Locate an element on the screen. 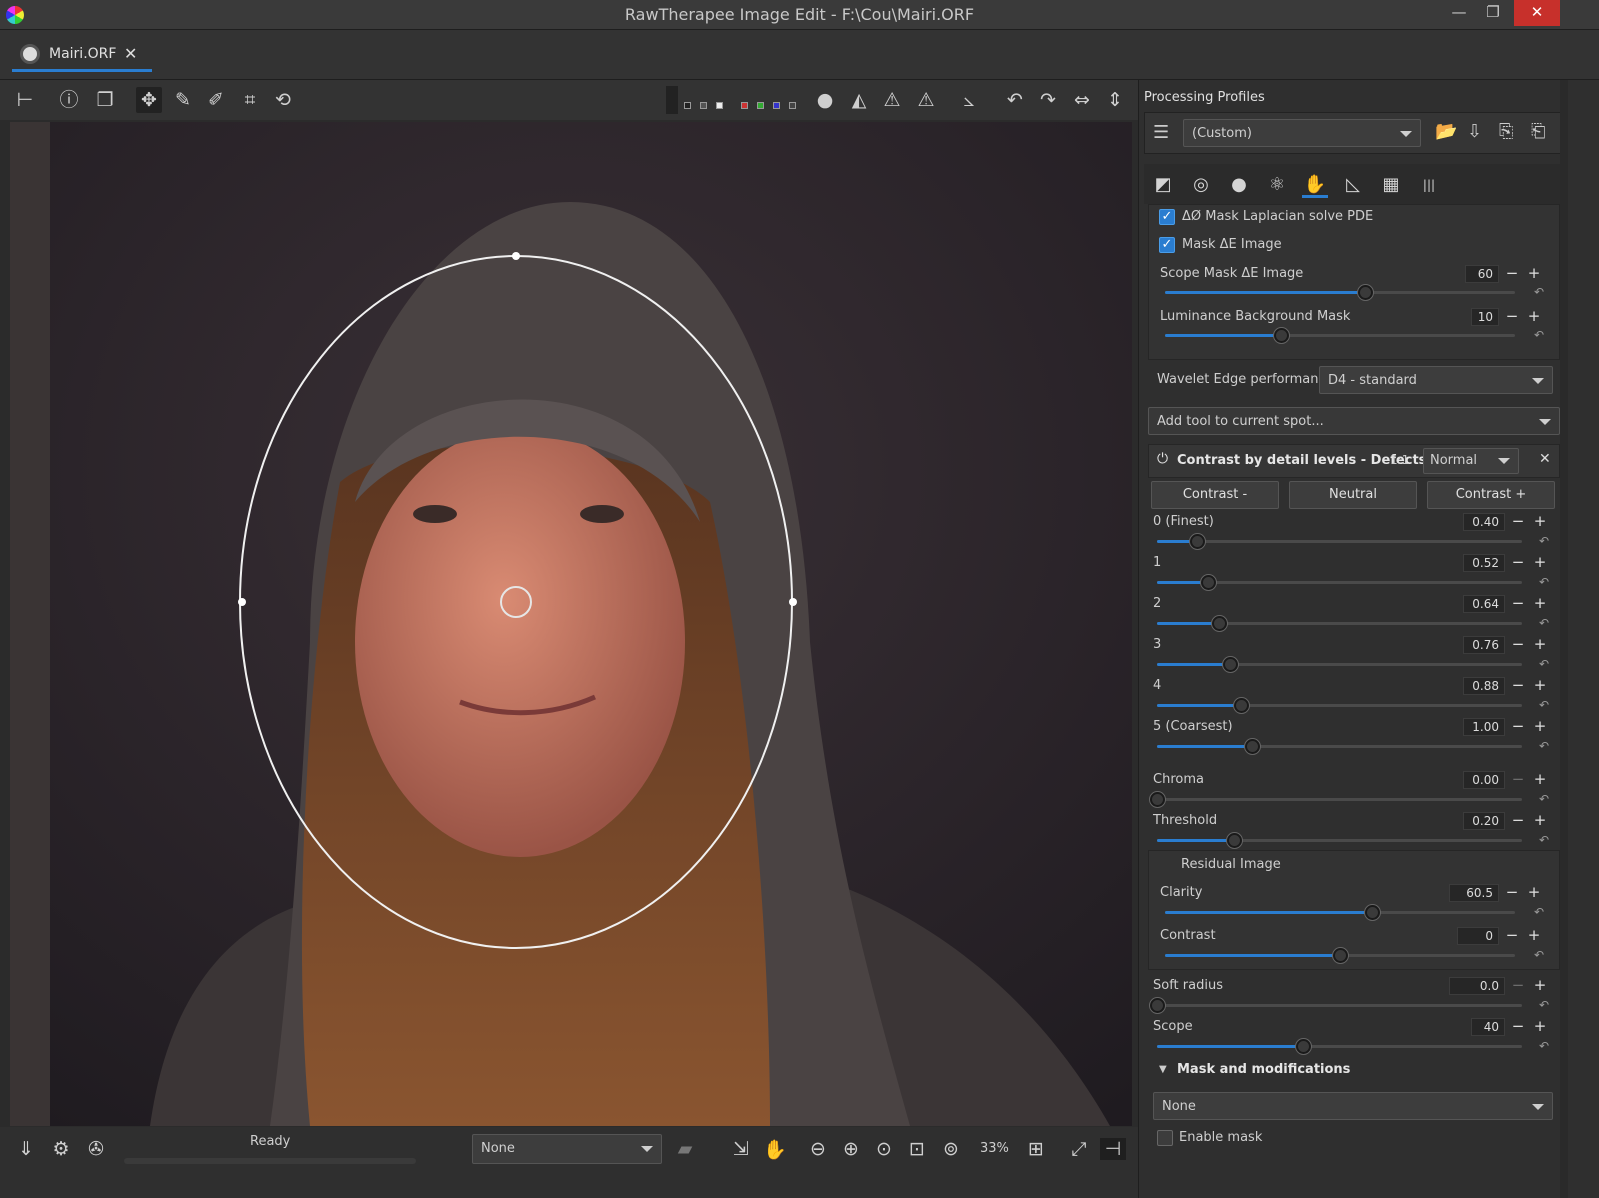 The height and width of the screenshot is (1198, 1599). luminance-bg-plus: + is located at coordinates (1534, 316).